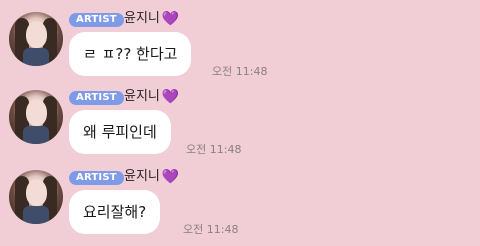  What do you see at coordinates (120, 132) in the screenshot?
I see `message-bubble: 왜 루피인데` at bounding box center [120, 132].